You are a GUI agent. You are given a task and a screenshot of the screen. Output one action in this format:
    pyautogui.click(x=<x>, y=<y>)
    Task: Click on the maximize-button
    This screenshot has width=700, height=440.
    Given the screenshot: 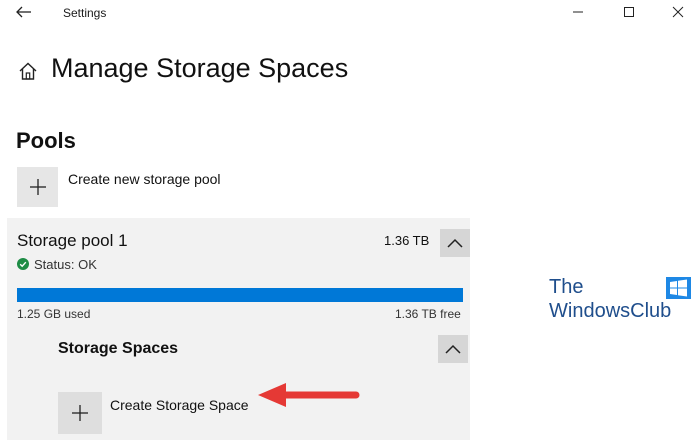 What is the action you would take?
    pyautogui.click(x=629, y=12)
    